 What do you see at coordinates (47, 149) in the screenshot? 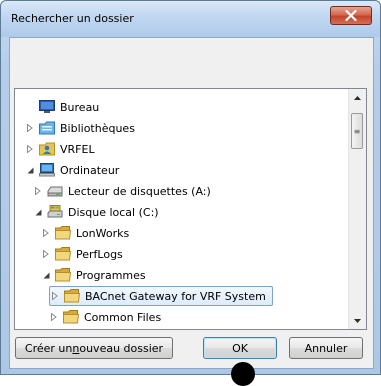
I see `user-folder-icon` at bounding box center [47, 149].